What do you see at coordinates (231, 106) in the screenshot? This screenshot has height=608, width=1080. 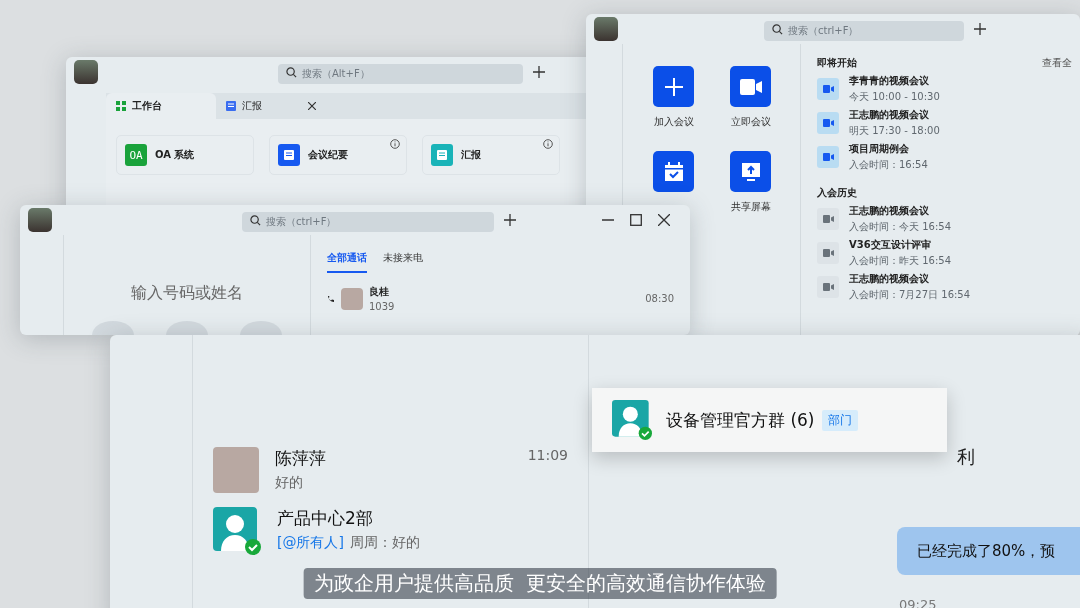 I see `document-icon` at bounding box center [231, 106].